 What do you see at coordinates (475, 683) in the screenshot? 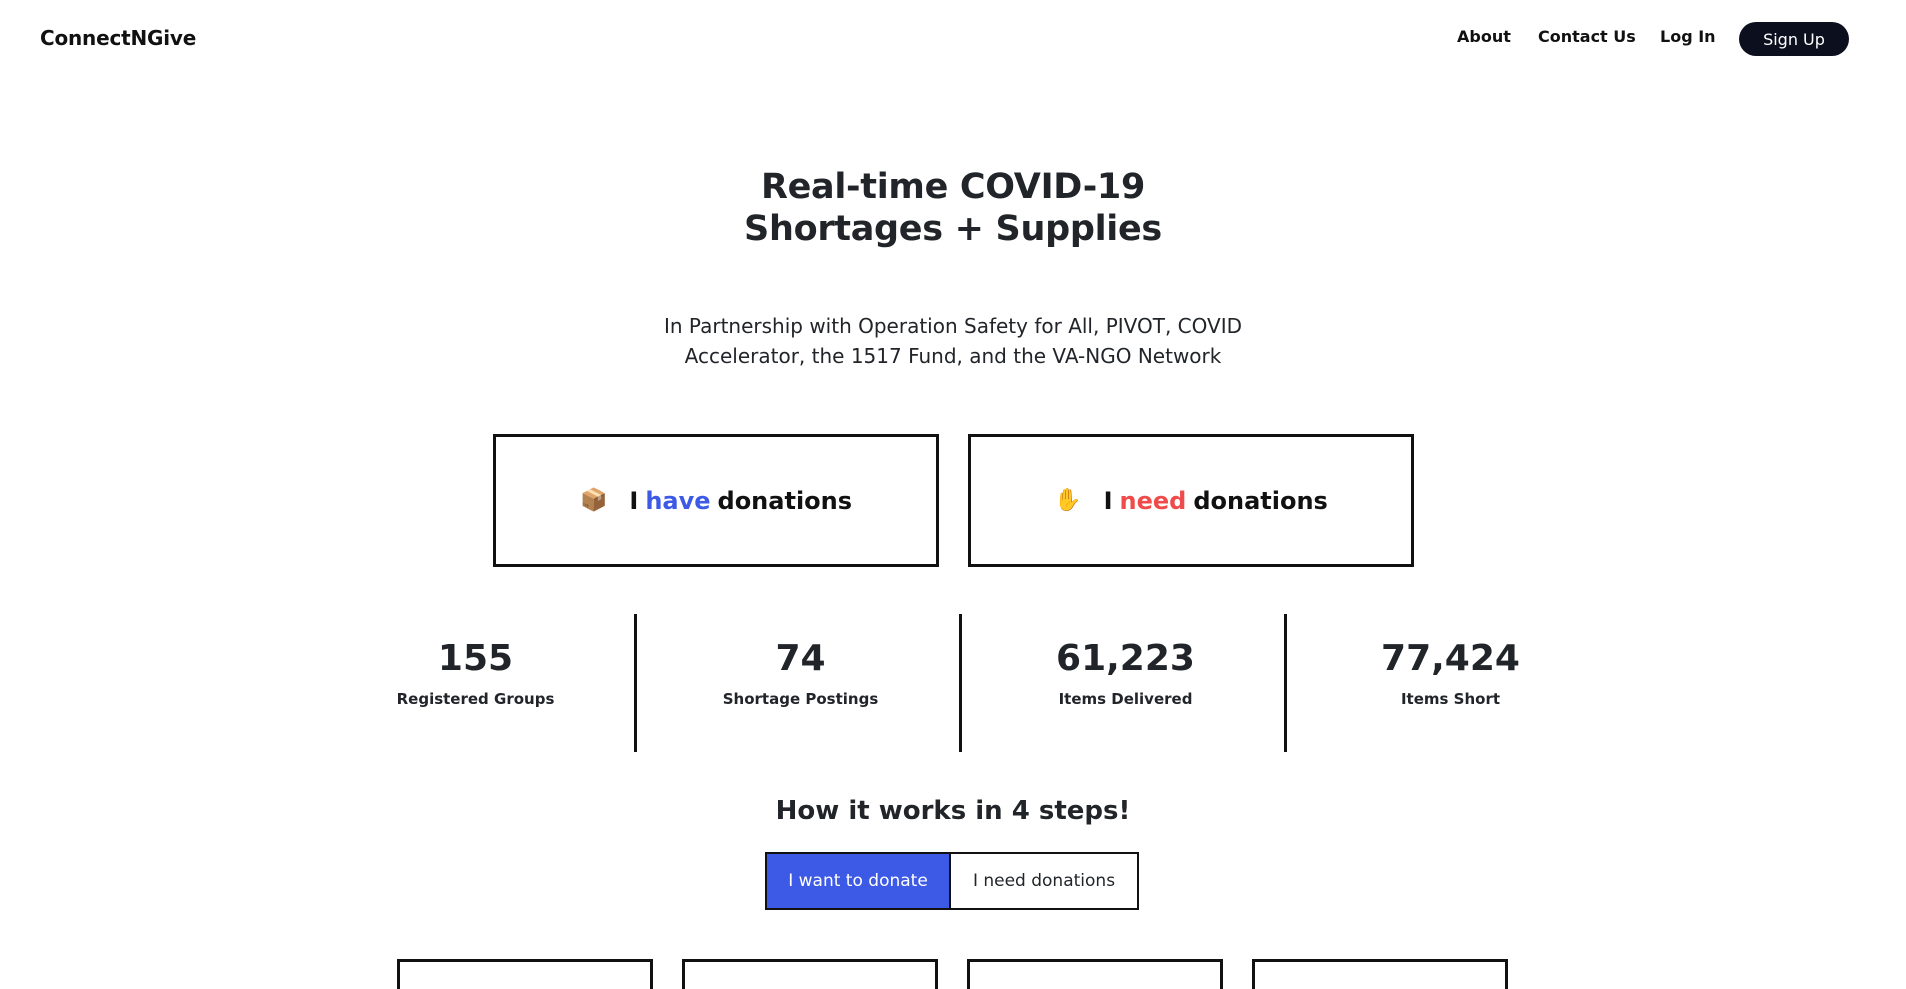
I see `stat-registered-groups: 155 Registered Groups` at bounding box center [475, 683].